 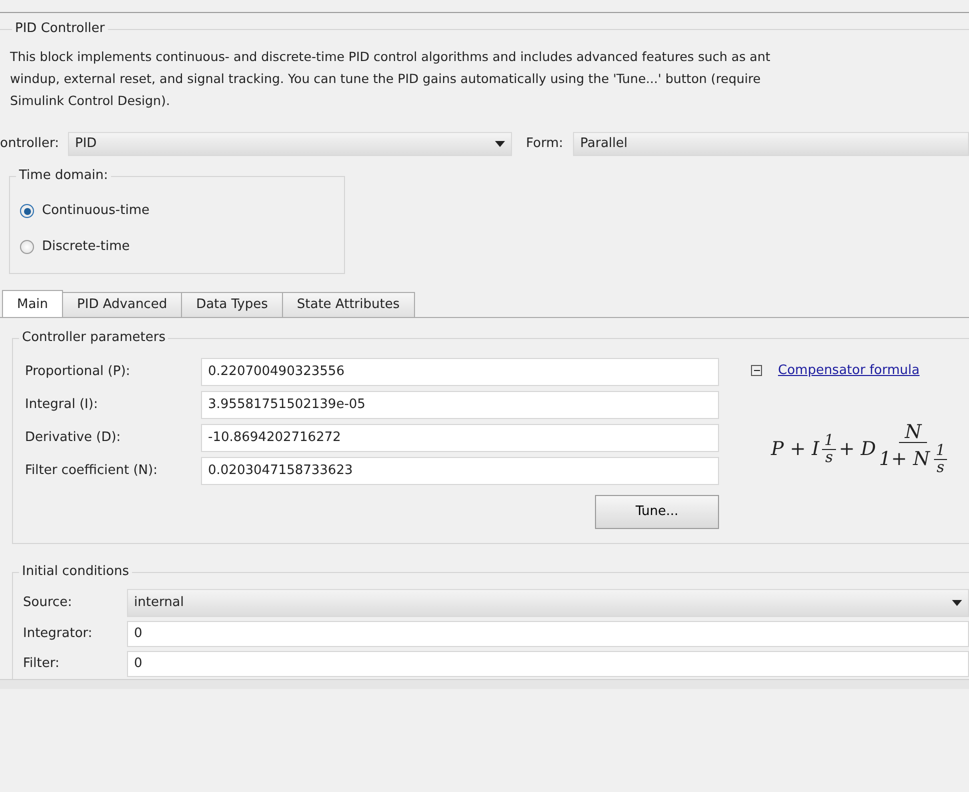 What do you see at coordinates (460, 404) in the screenshot?
I see `input-field: 3.95581751502139e-05` at bounding box center [460, 404].